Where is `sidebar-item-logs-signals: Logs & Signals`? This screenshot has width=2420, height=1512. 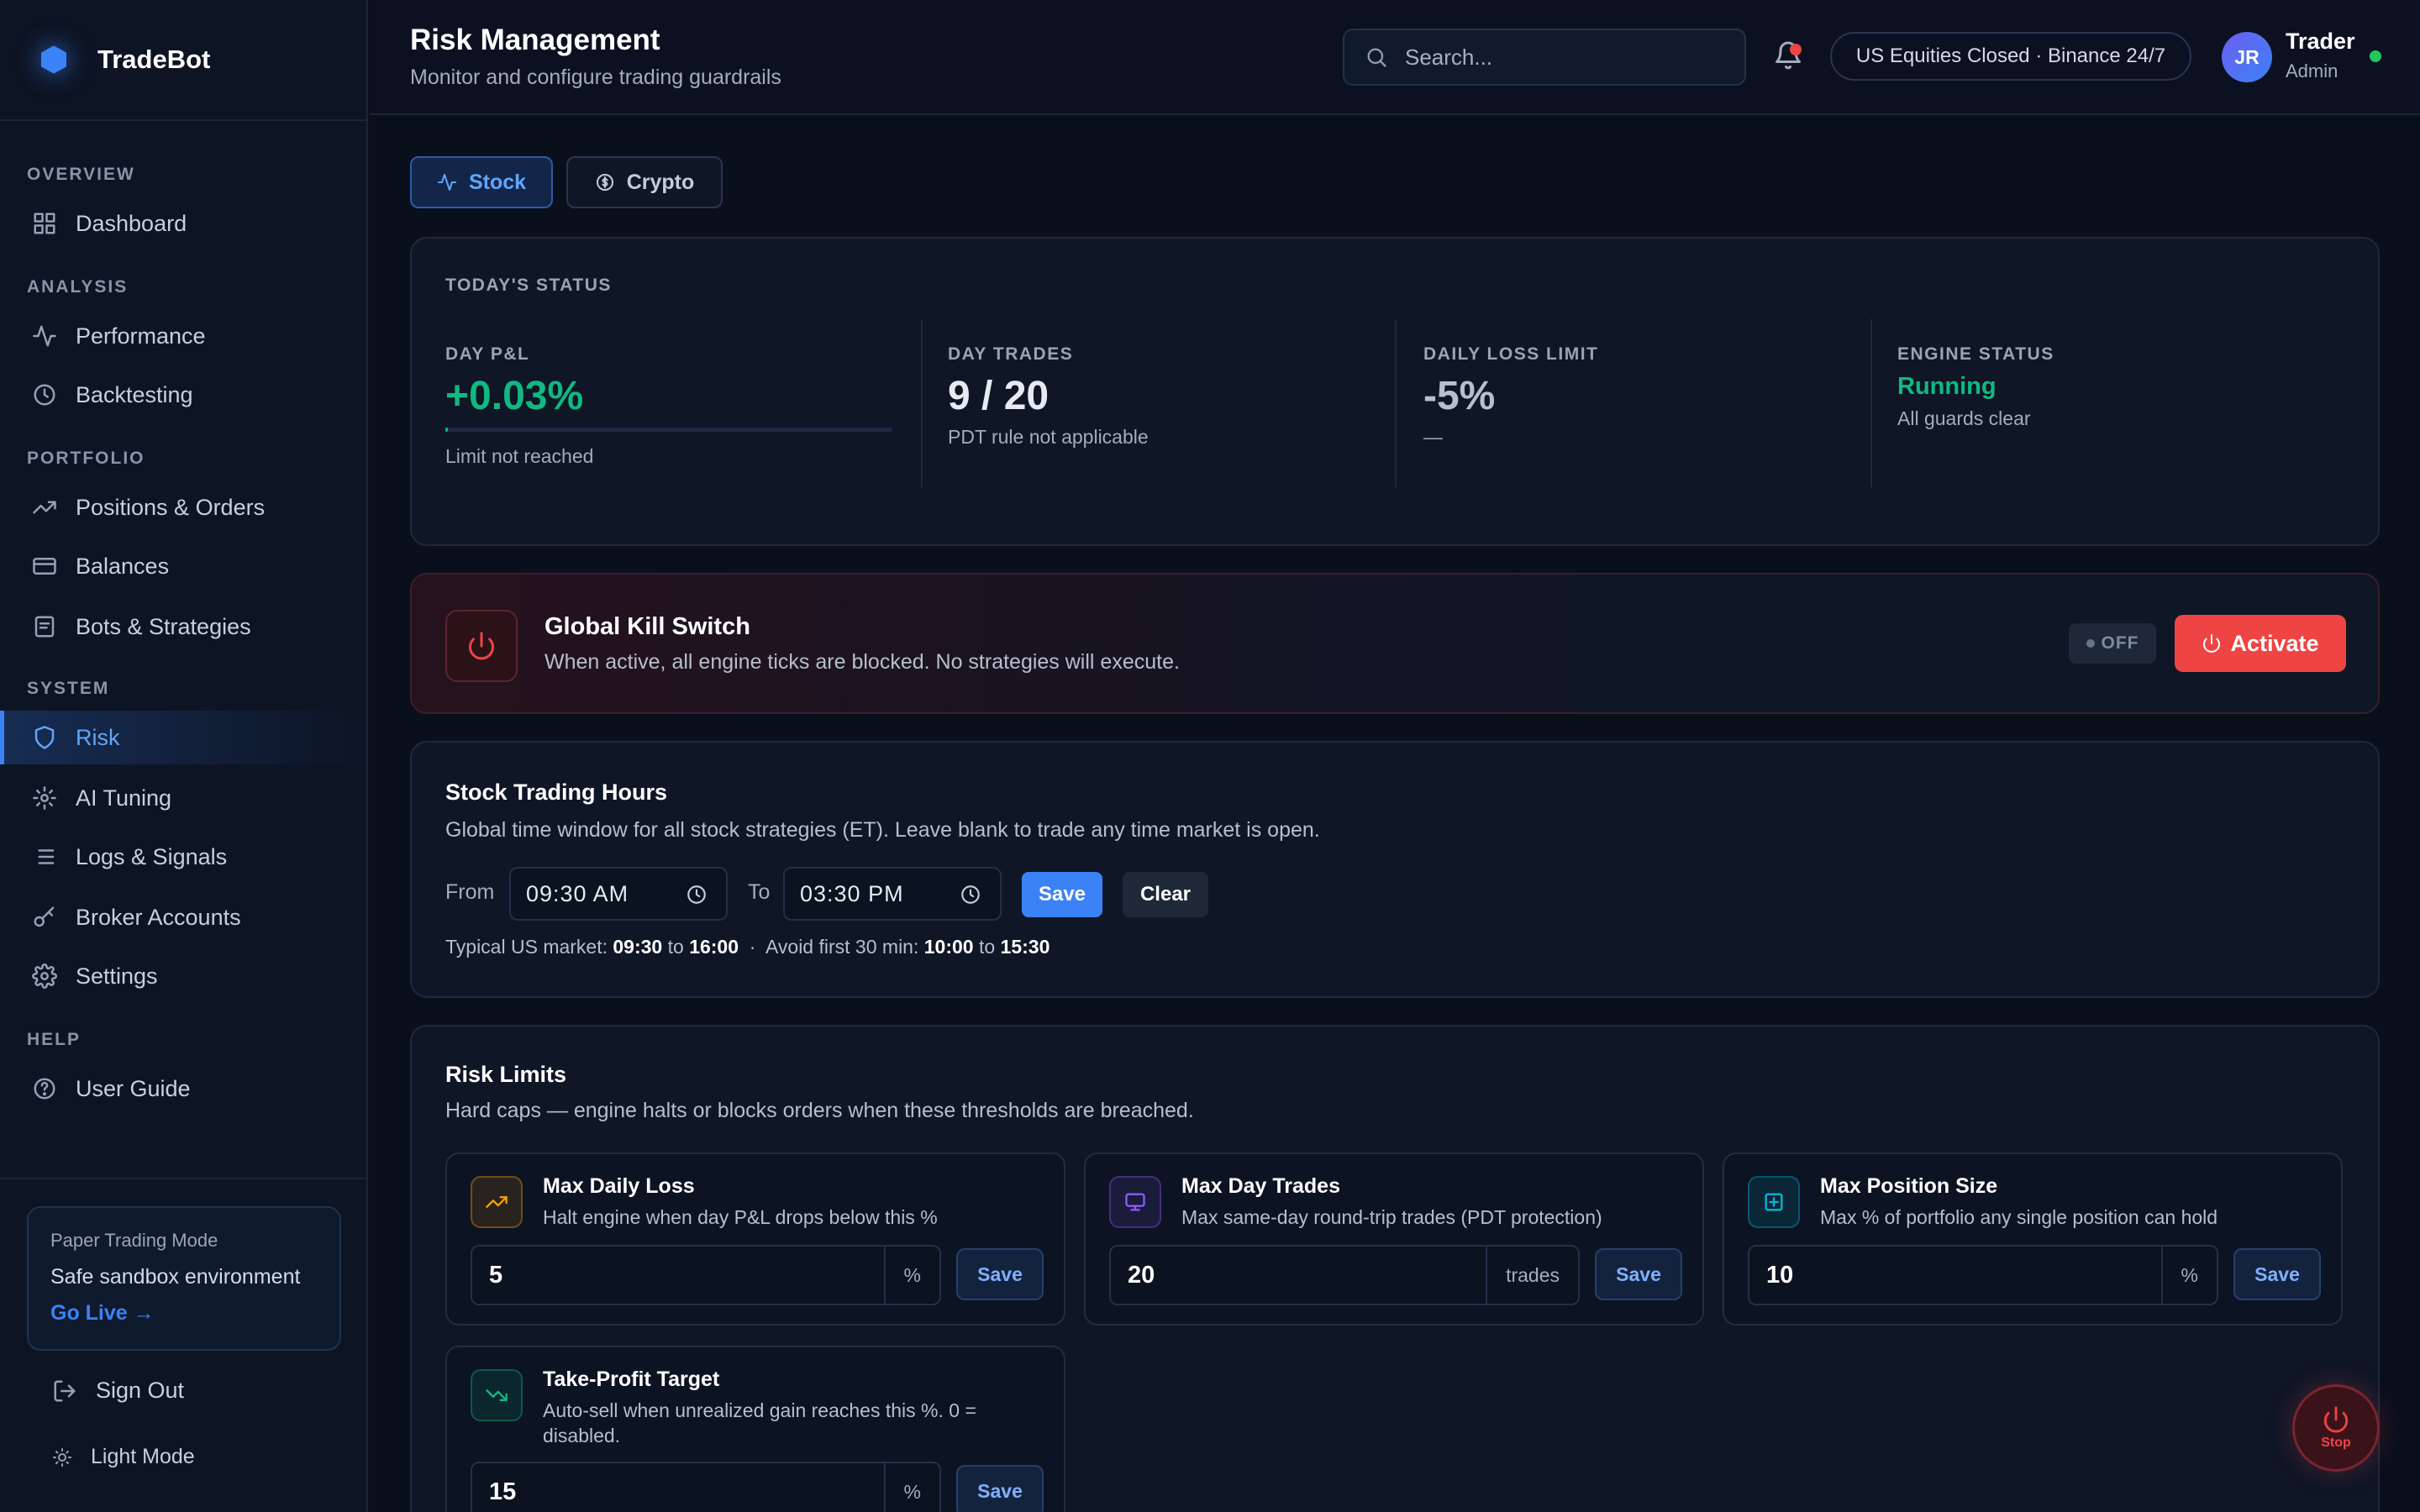 sidebar-item-logs-signals: Logs & Signals is located at coordinates (183, 857).